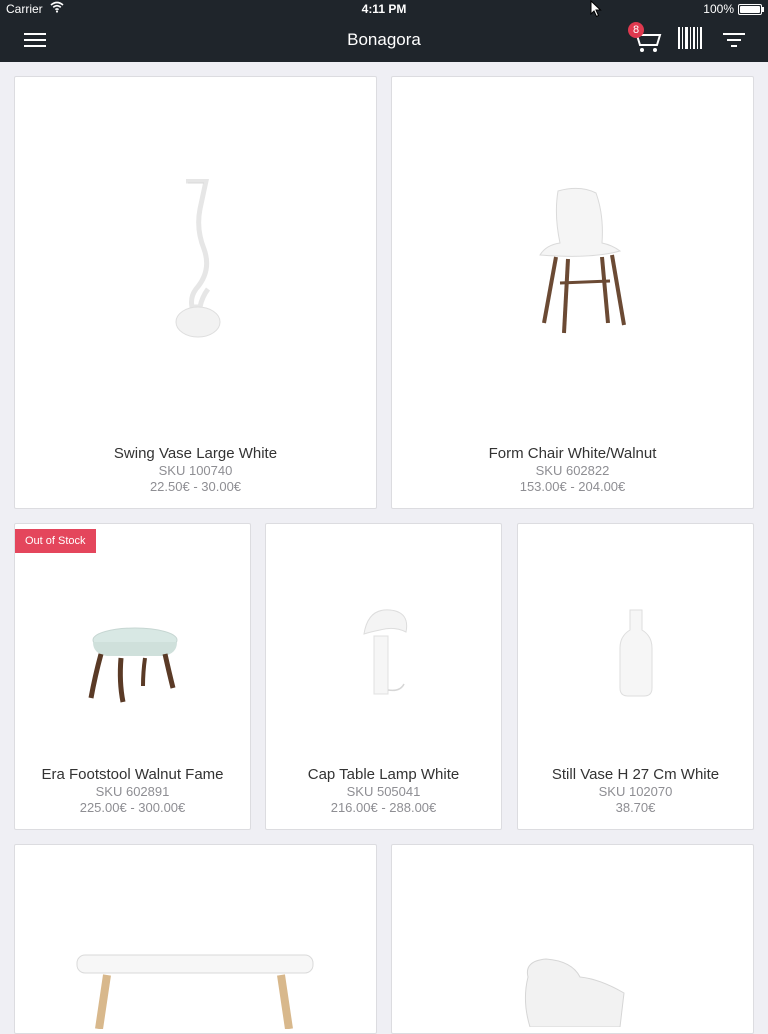  I want to click on product-price: 153.00€ - 204.00€, so click(572, 486).